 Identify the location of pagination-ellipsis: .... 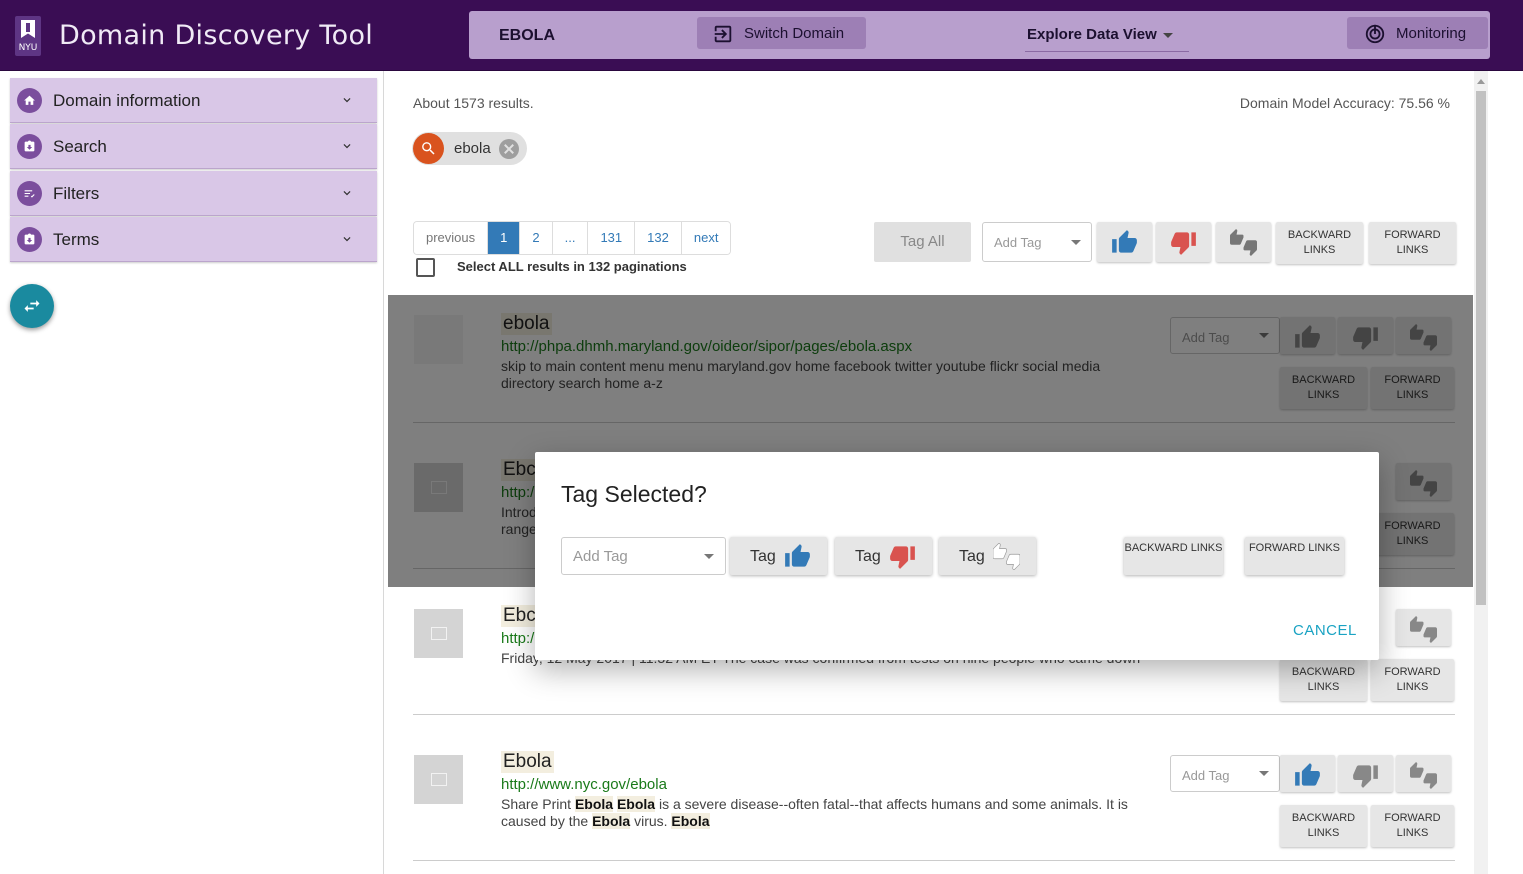
(570, 238).